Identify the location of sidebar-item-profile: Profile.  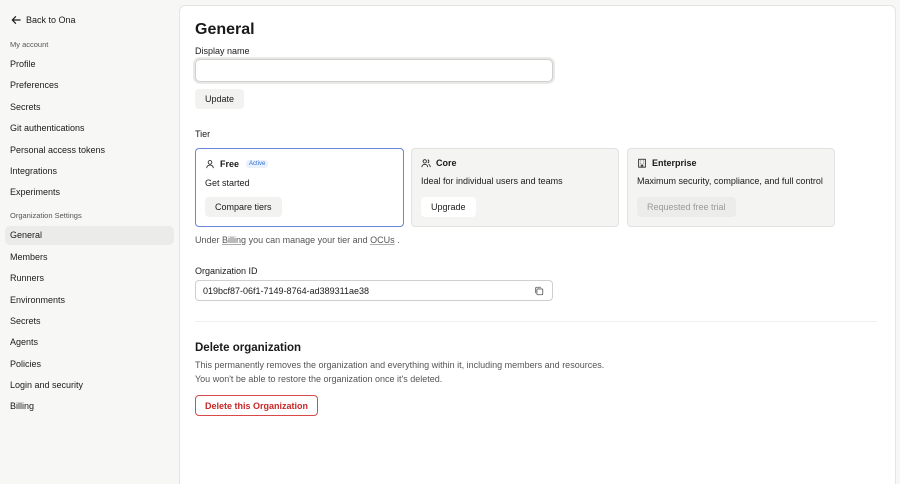
(89, 64).